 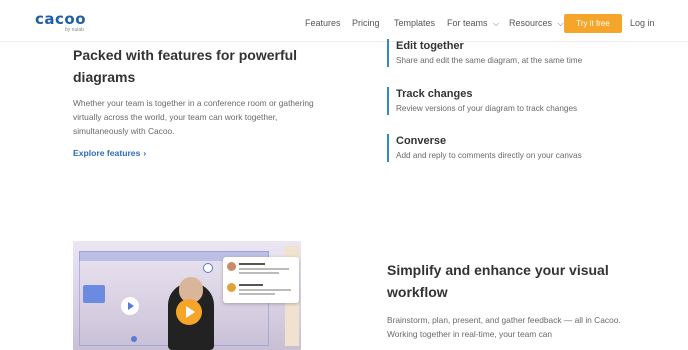 What do you see at coordinates (107, 153) in the screenshot?
I see `explore-features-label: Explore features` at bounding box center [107, 153].